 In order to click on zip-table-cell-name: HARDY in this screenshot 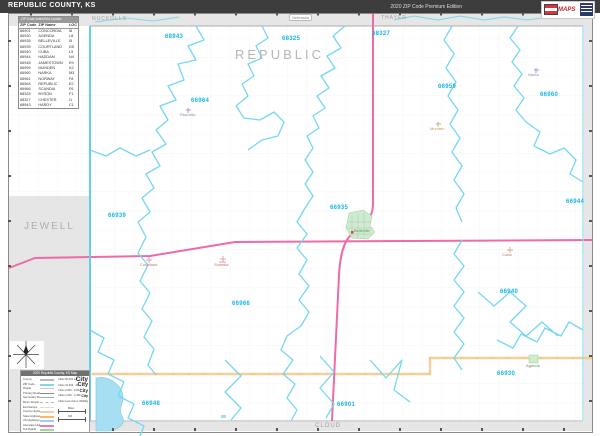, I will do `click(45, 105)`.